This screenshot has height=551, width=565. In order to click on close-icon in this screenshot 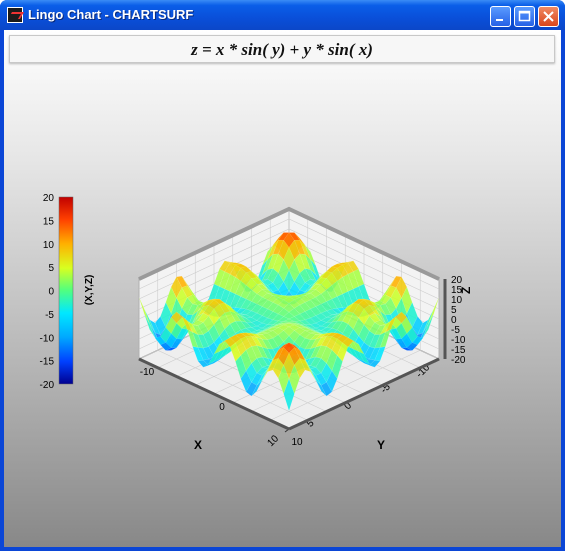, I will do `click(548, 16)`.